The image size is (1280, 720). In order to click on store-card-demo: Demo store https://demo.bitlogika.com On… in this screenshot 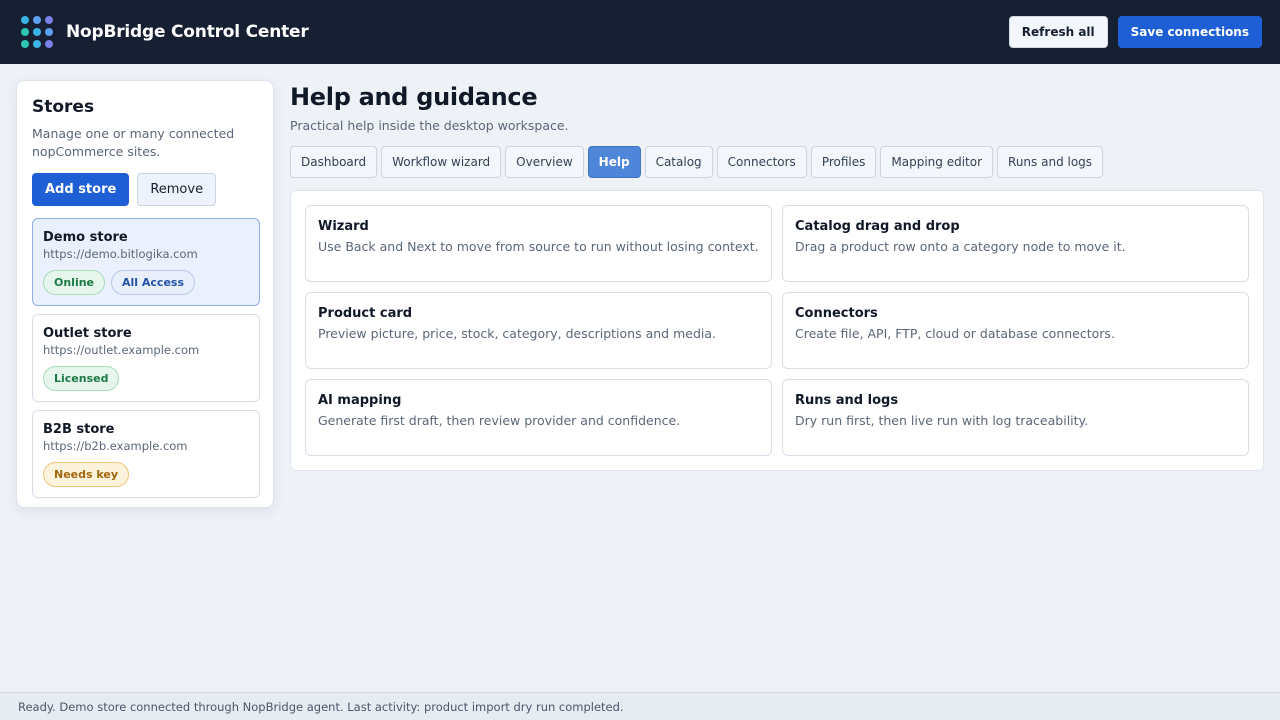, I will do `click(146, 262)`.